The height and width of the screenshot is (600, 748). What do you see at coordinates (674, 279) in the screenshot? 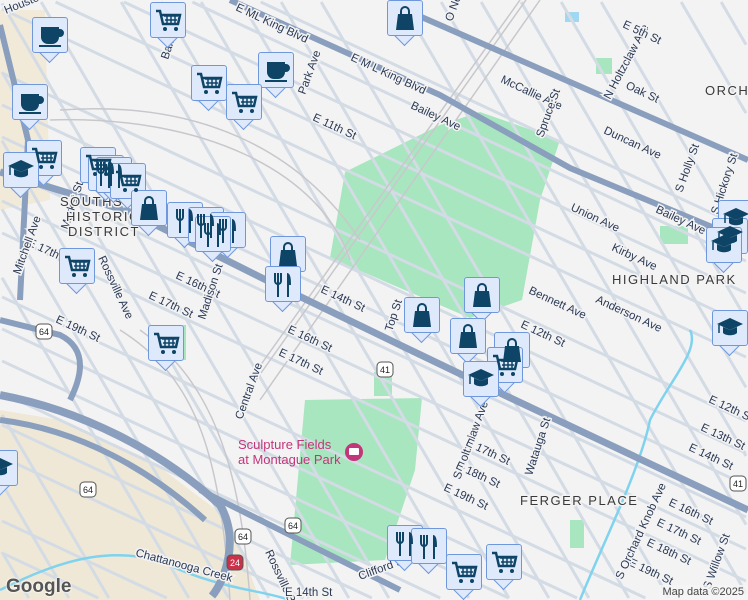
I see `neighborhood-label: HIGHLAND PARK` at bounding box center [674, 279].